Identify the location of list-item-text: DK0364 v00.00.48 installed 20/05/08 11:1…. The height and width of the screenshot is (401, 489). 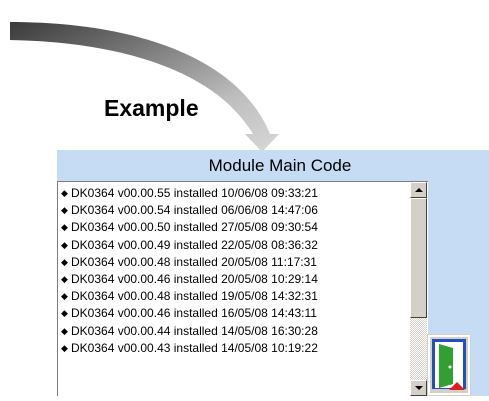
(194, 261).